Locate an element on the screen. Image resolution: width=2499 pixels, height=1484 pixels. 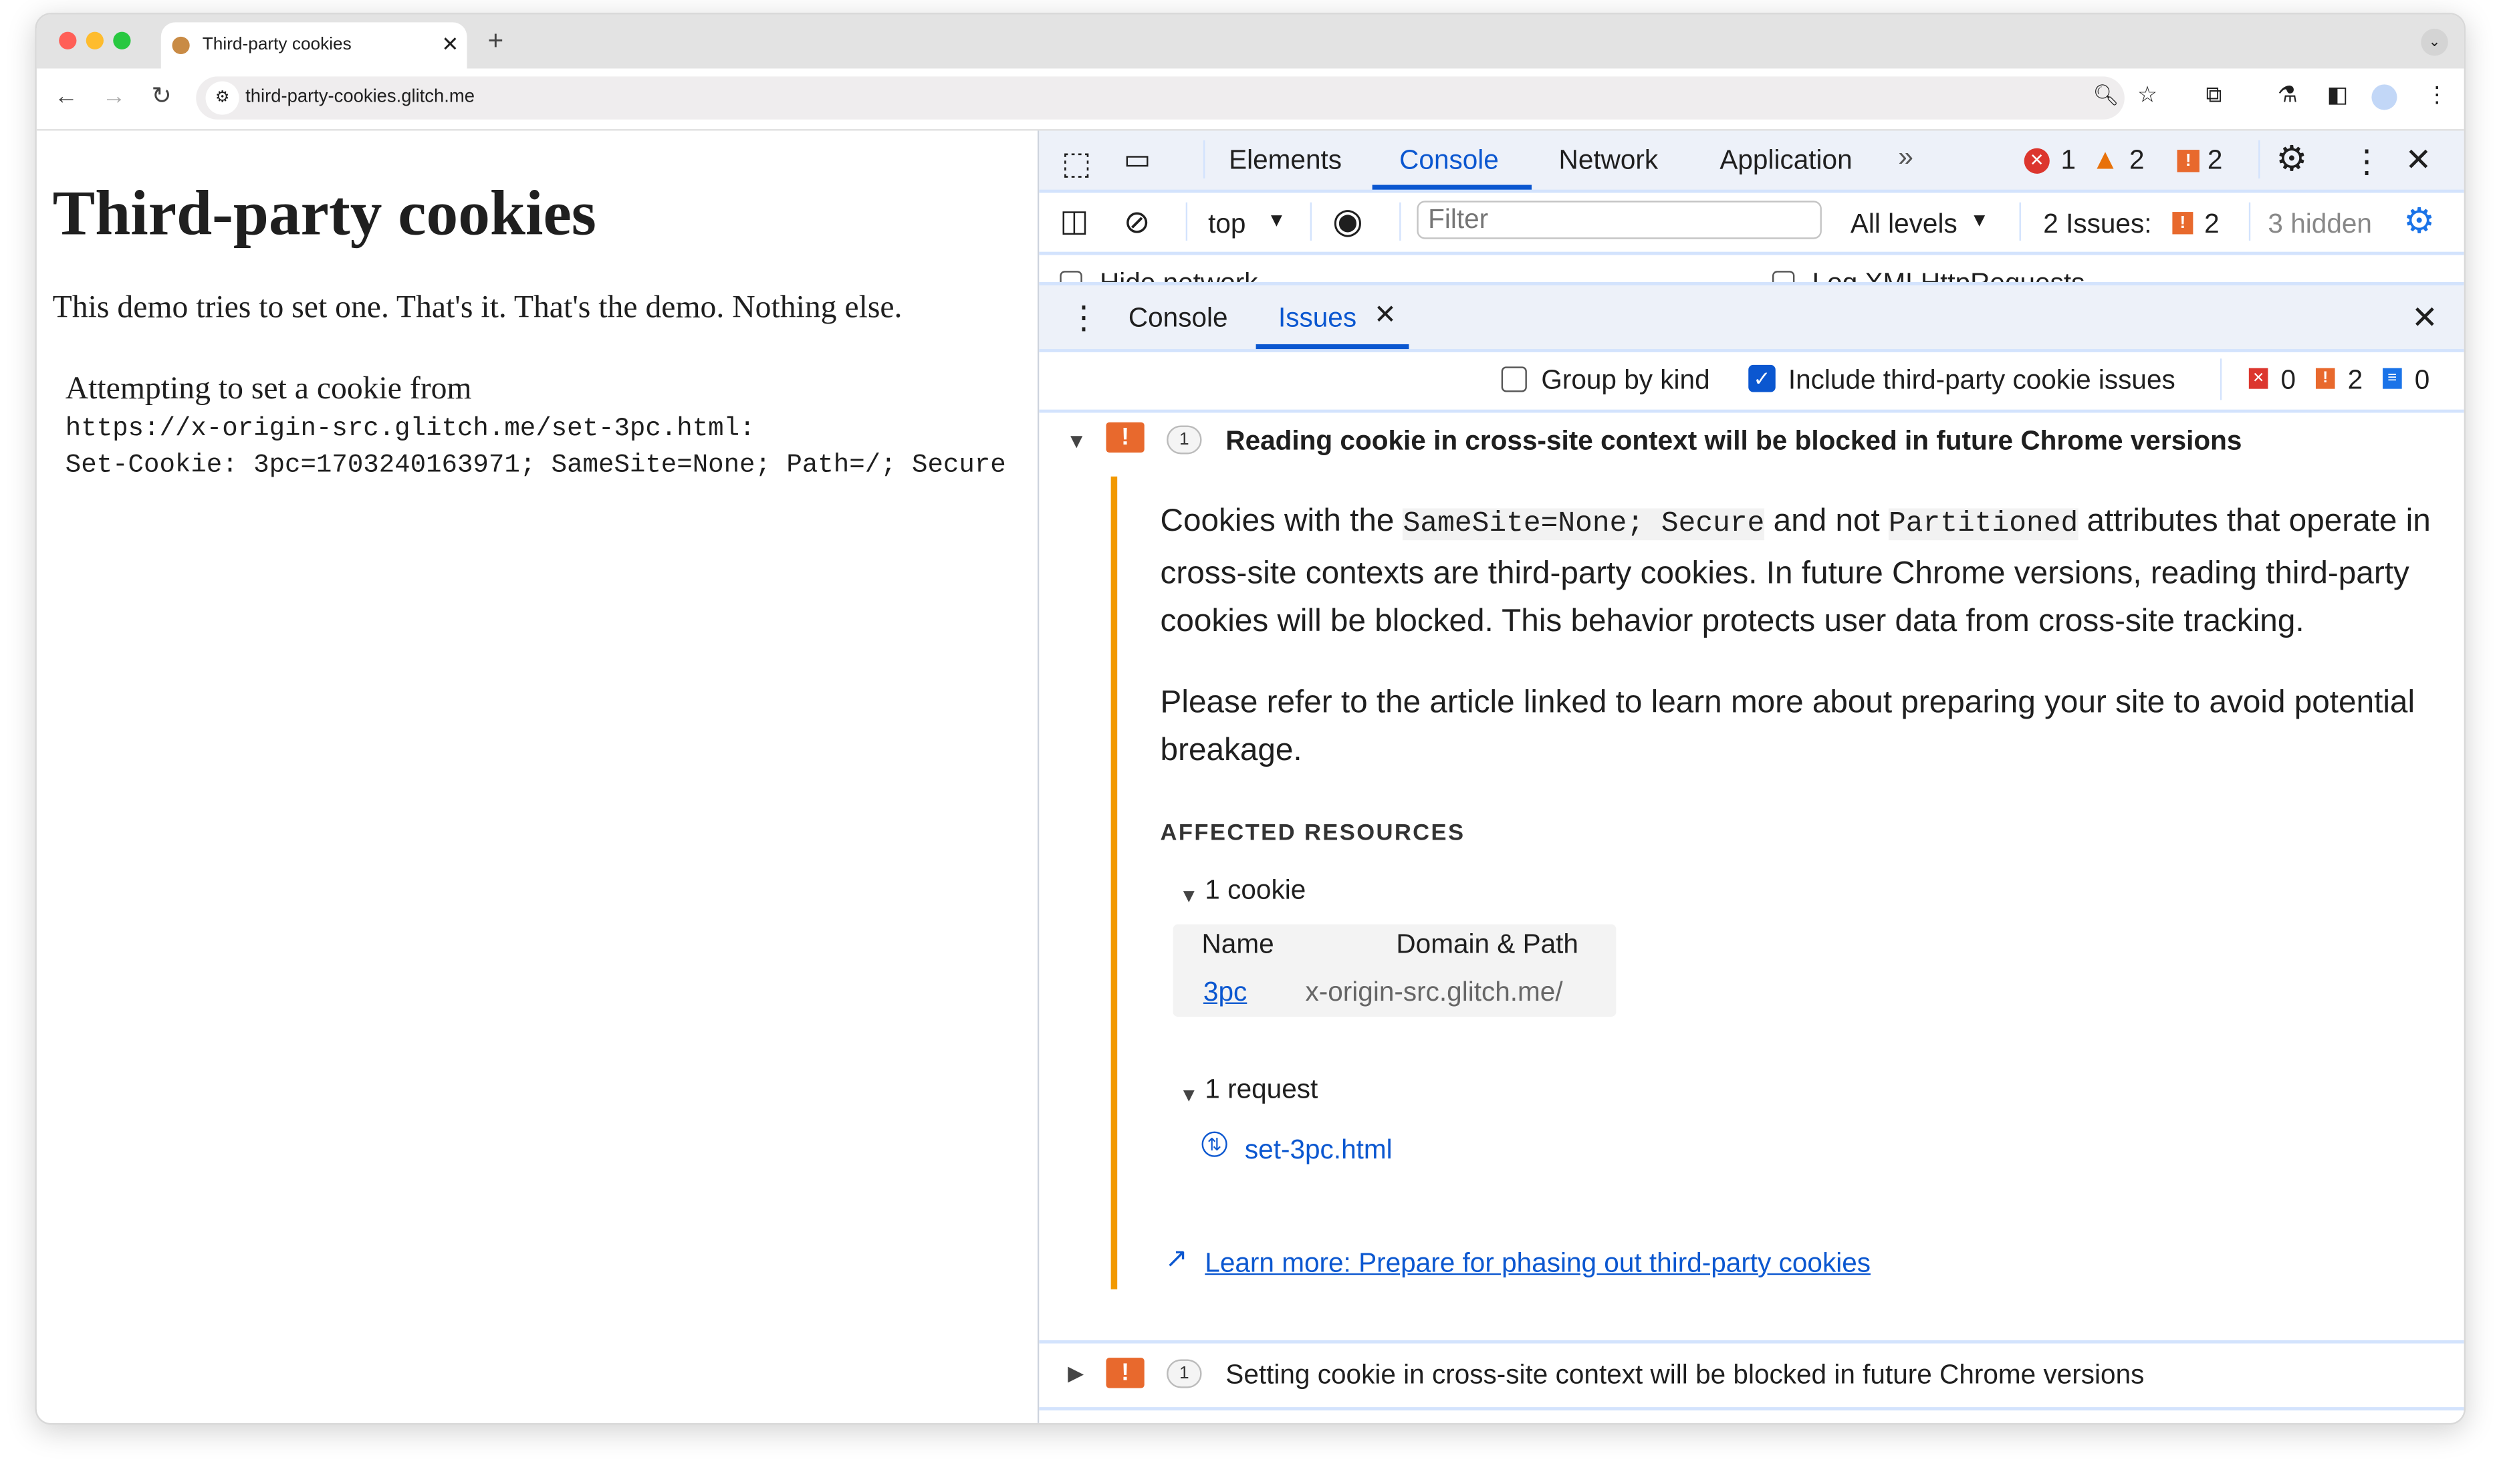
more-tabs-chevron-icon: » is located at coordinates (1905, 158).